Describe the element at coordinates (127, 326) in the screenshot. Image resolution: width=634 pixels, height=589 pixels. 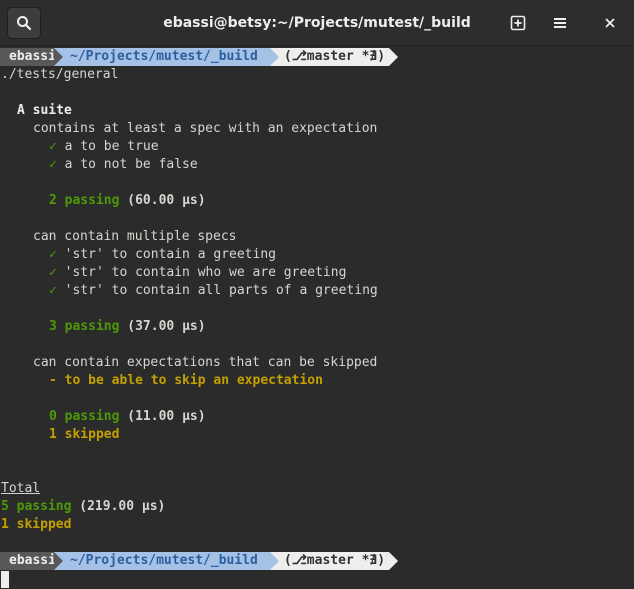
I see `group-summary: 3 passing (37.00 µs)` at that location.